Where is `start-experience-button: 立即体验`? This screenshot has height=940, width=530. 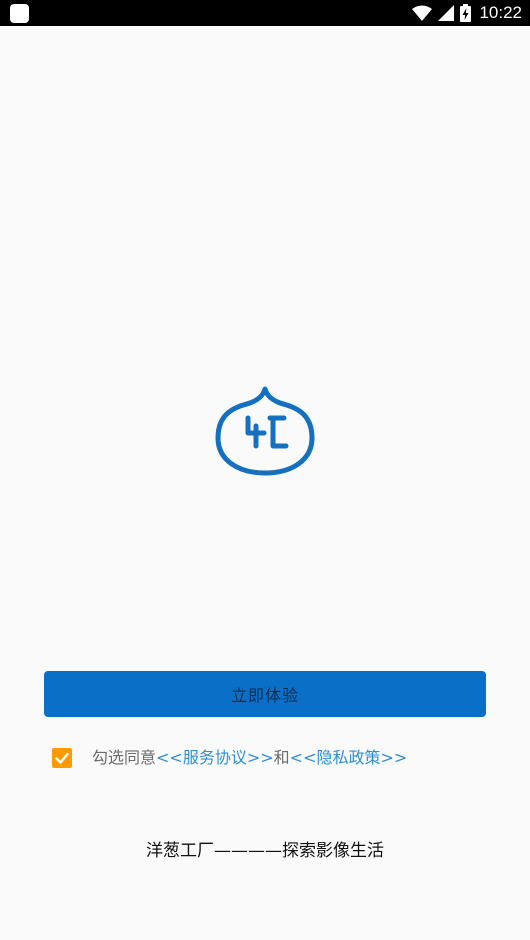 start-experience-button: 立即体验 is located at coordinates (265, 694).